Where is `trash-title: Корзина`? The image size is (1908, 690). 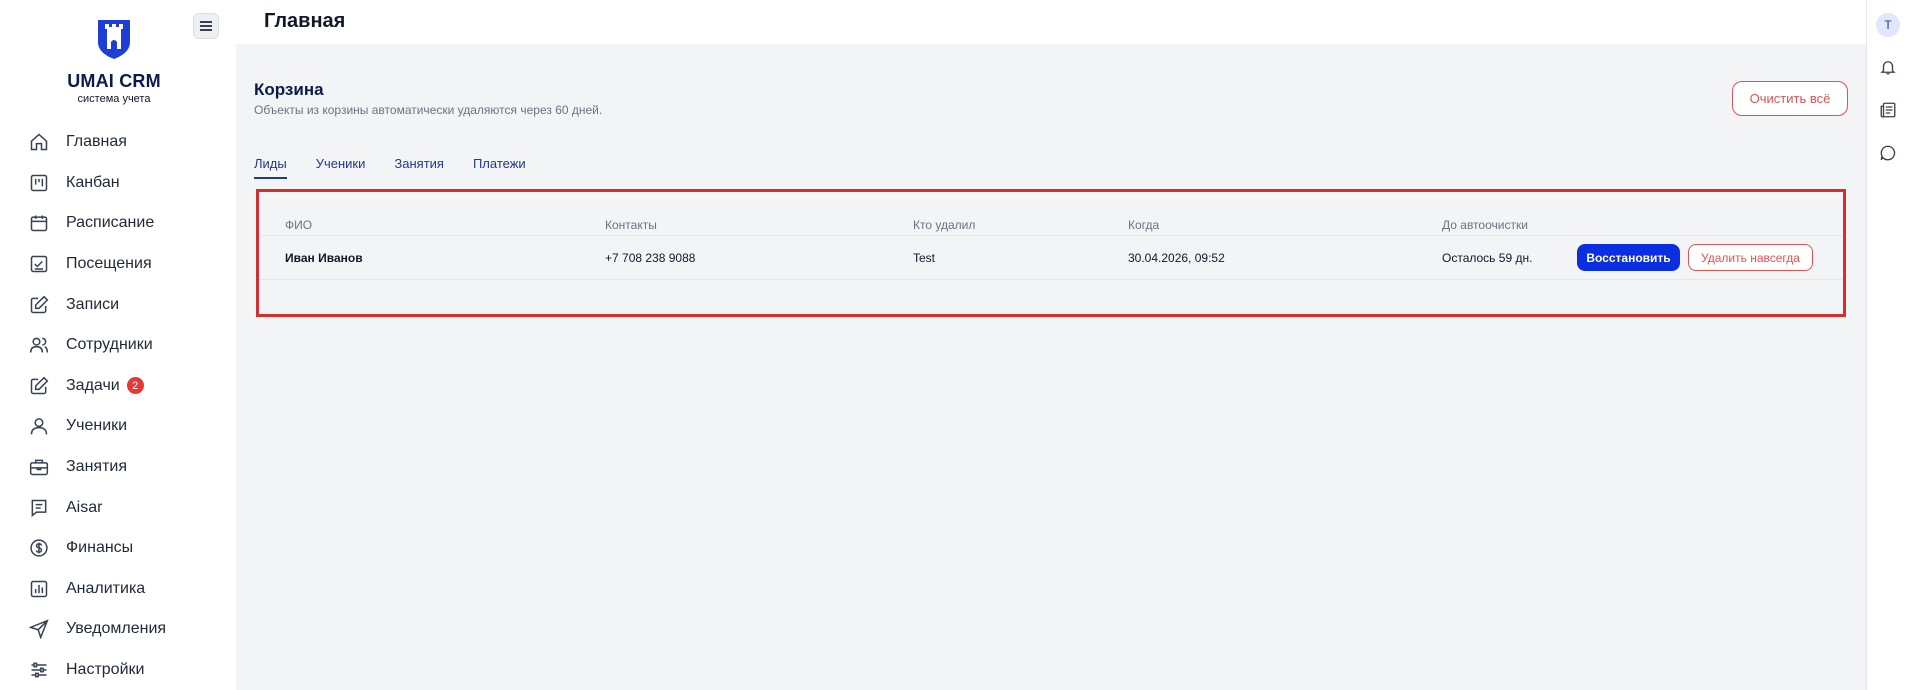 trash-title: Корзина is located at coordinates (289, 89).